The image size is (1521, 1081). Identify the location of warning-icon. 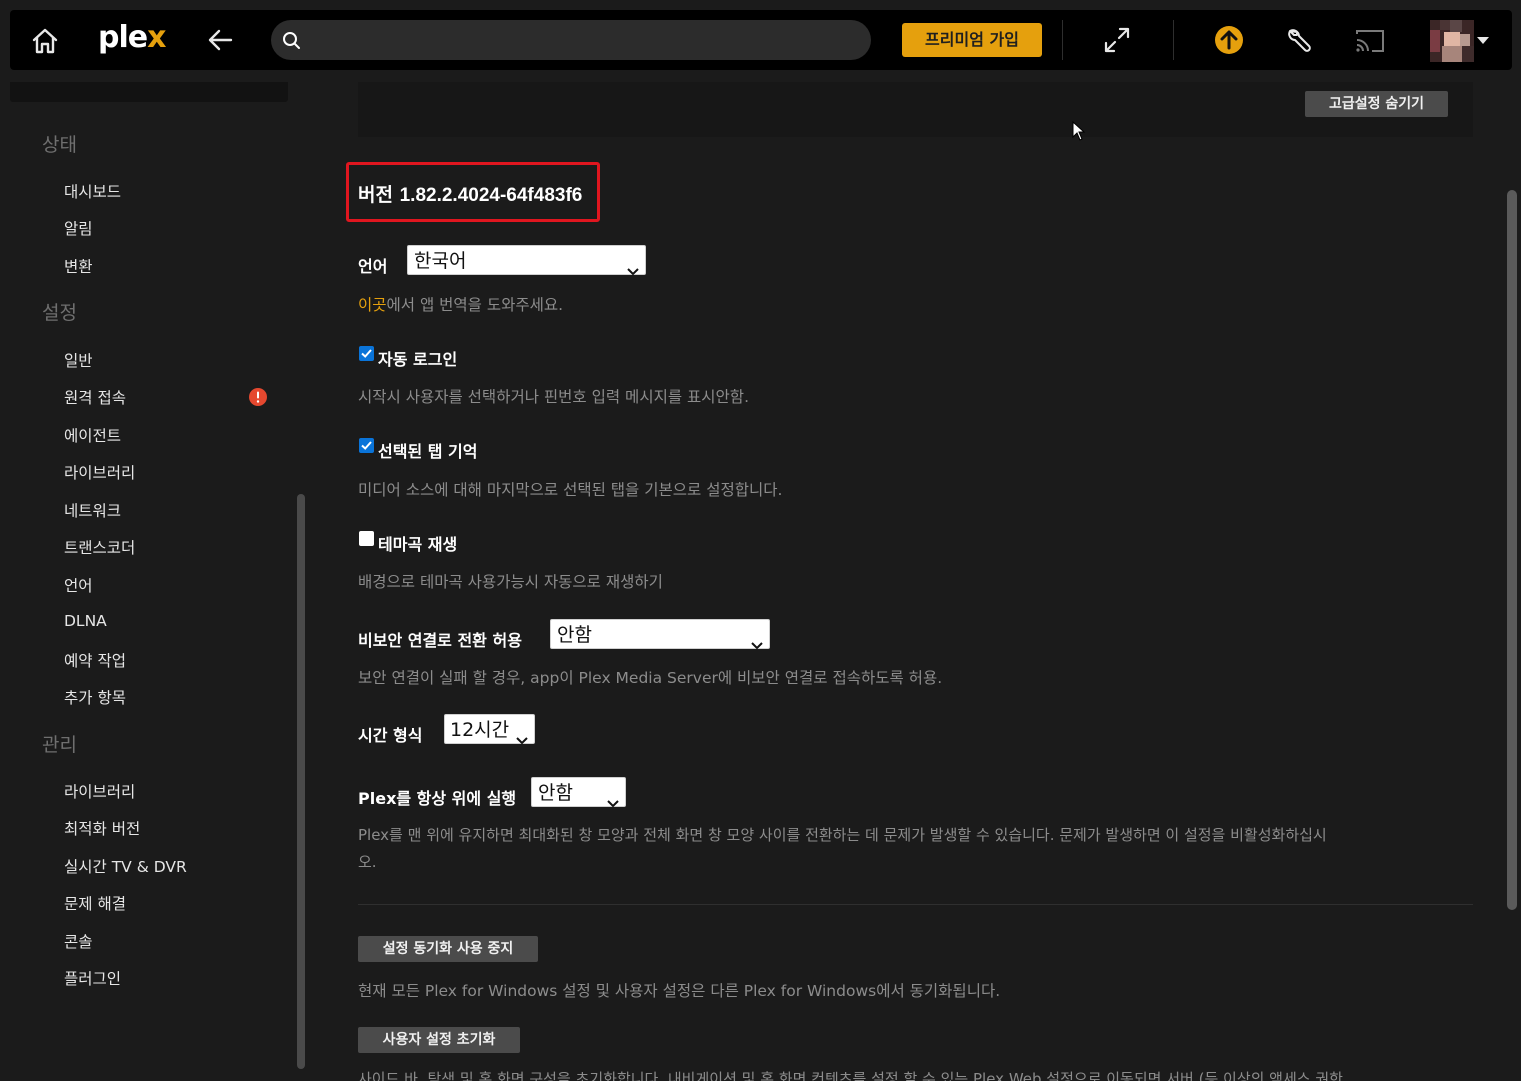
(258, 397).